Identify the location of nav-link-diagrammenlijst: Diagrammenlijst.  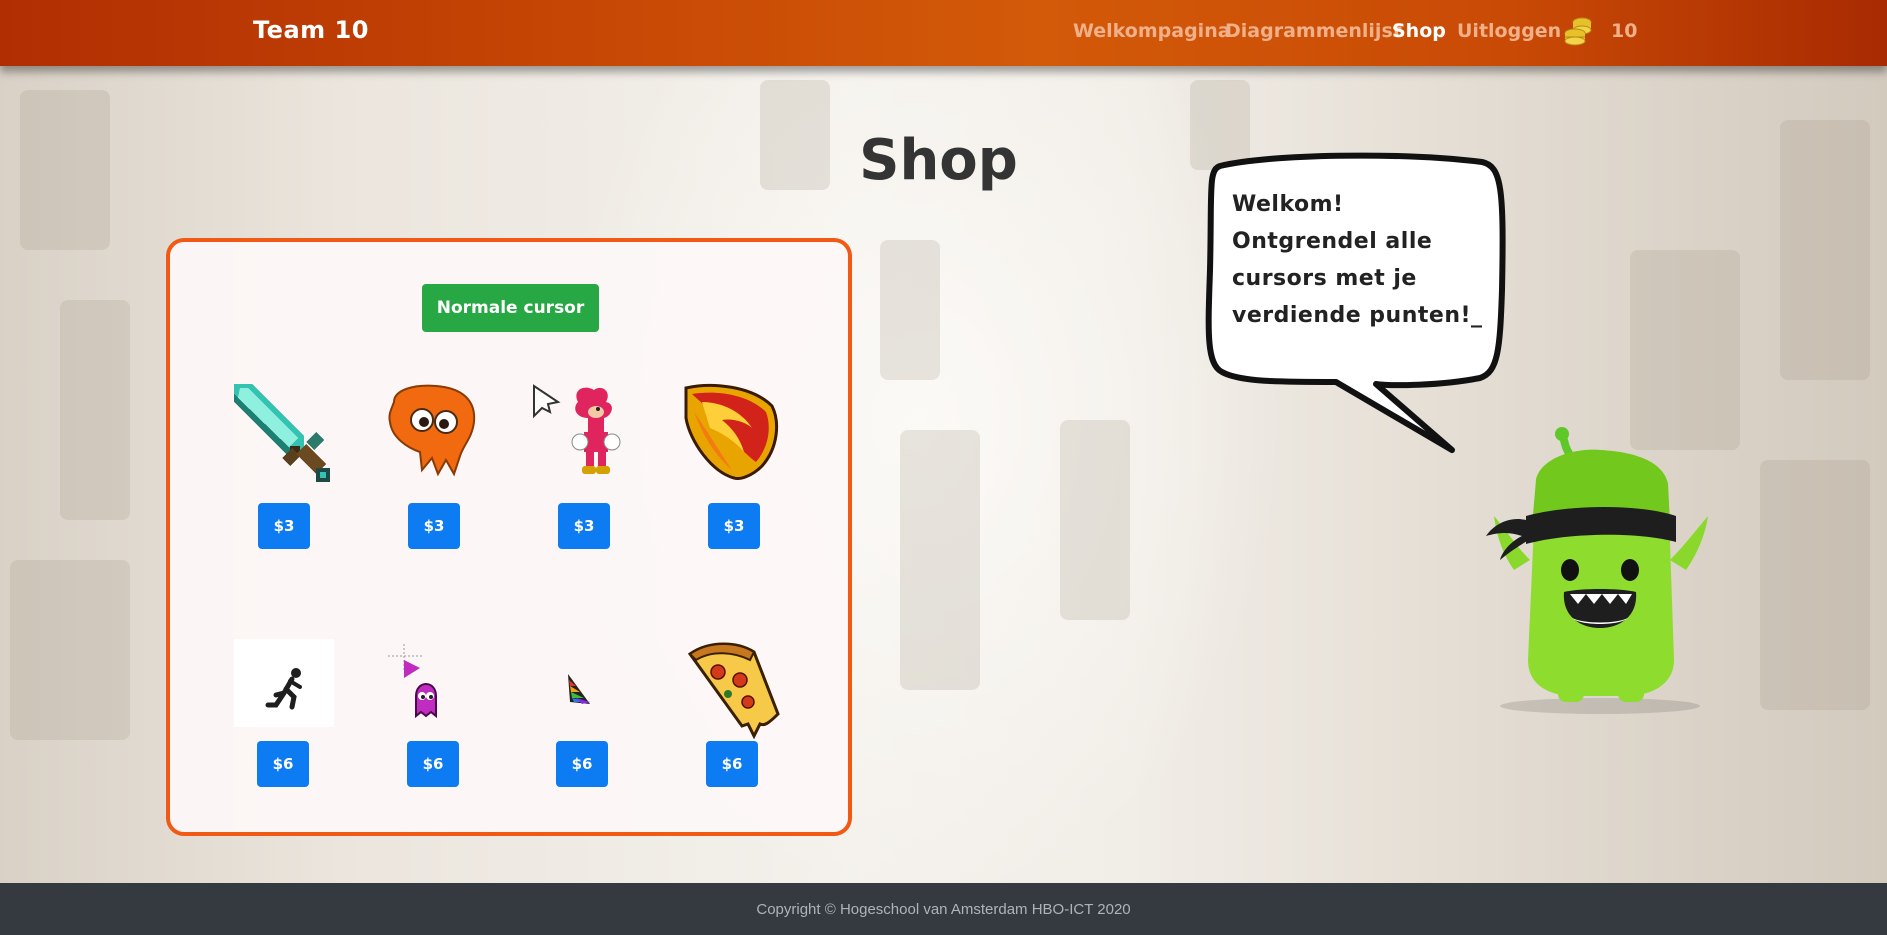
(1313, 31).